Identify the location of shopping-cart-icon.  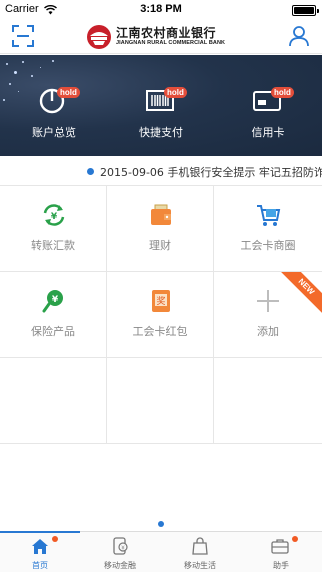
(269, 215).